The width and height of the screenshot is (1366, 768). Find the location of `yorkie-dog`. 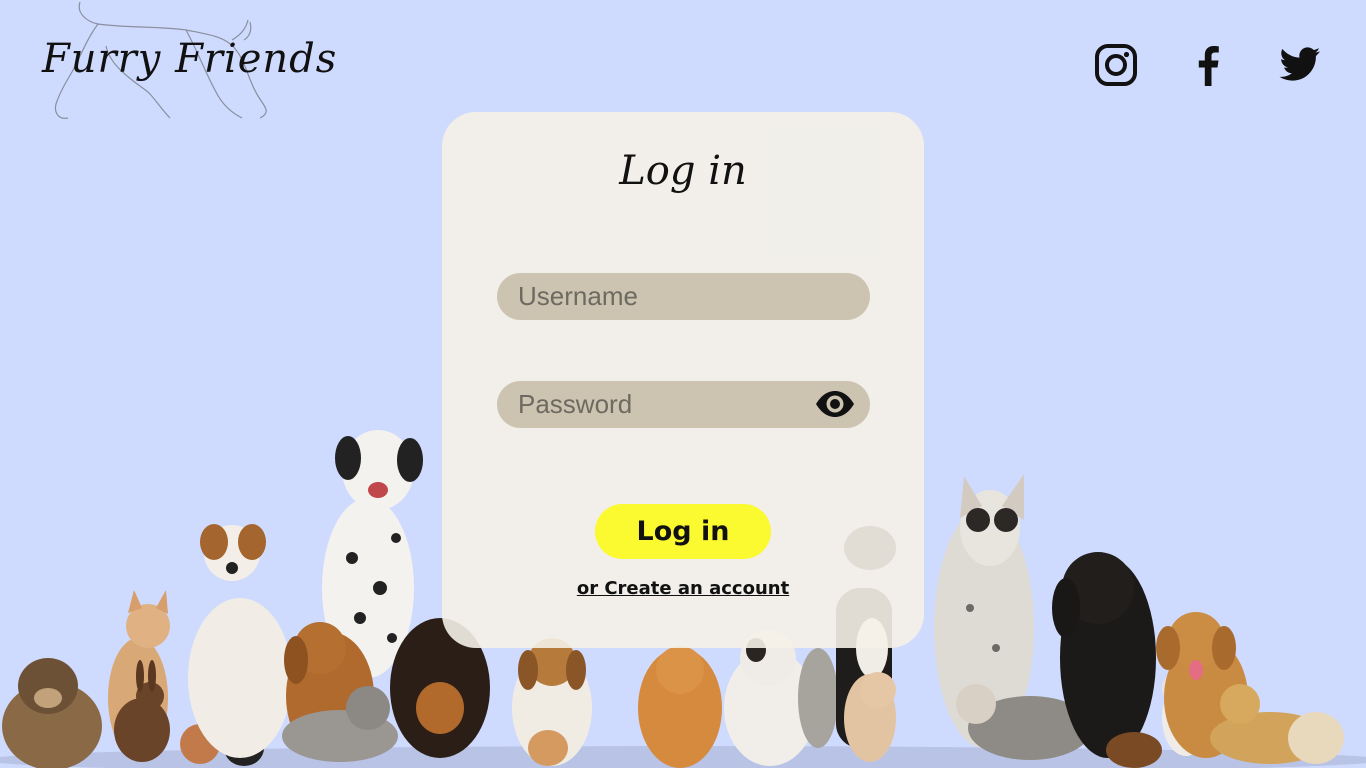

yorkie-dog is located at coordinates (52, 713).